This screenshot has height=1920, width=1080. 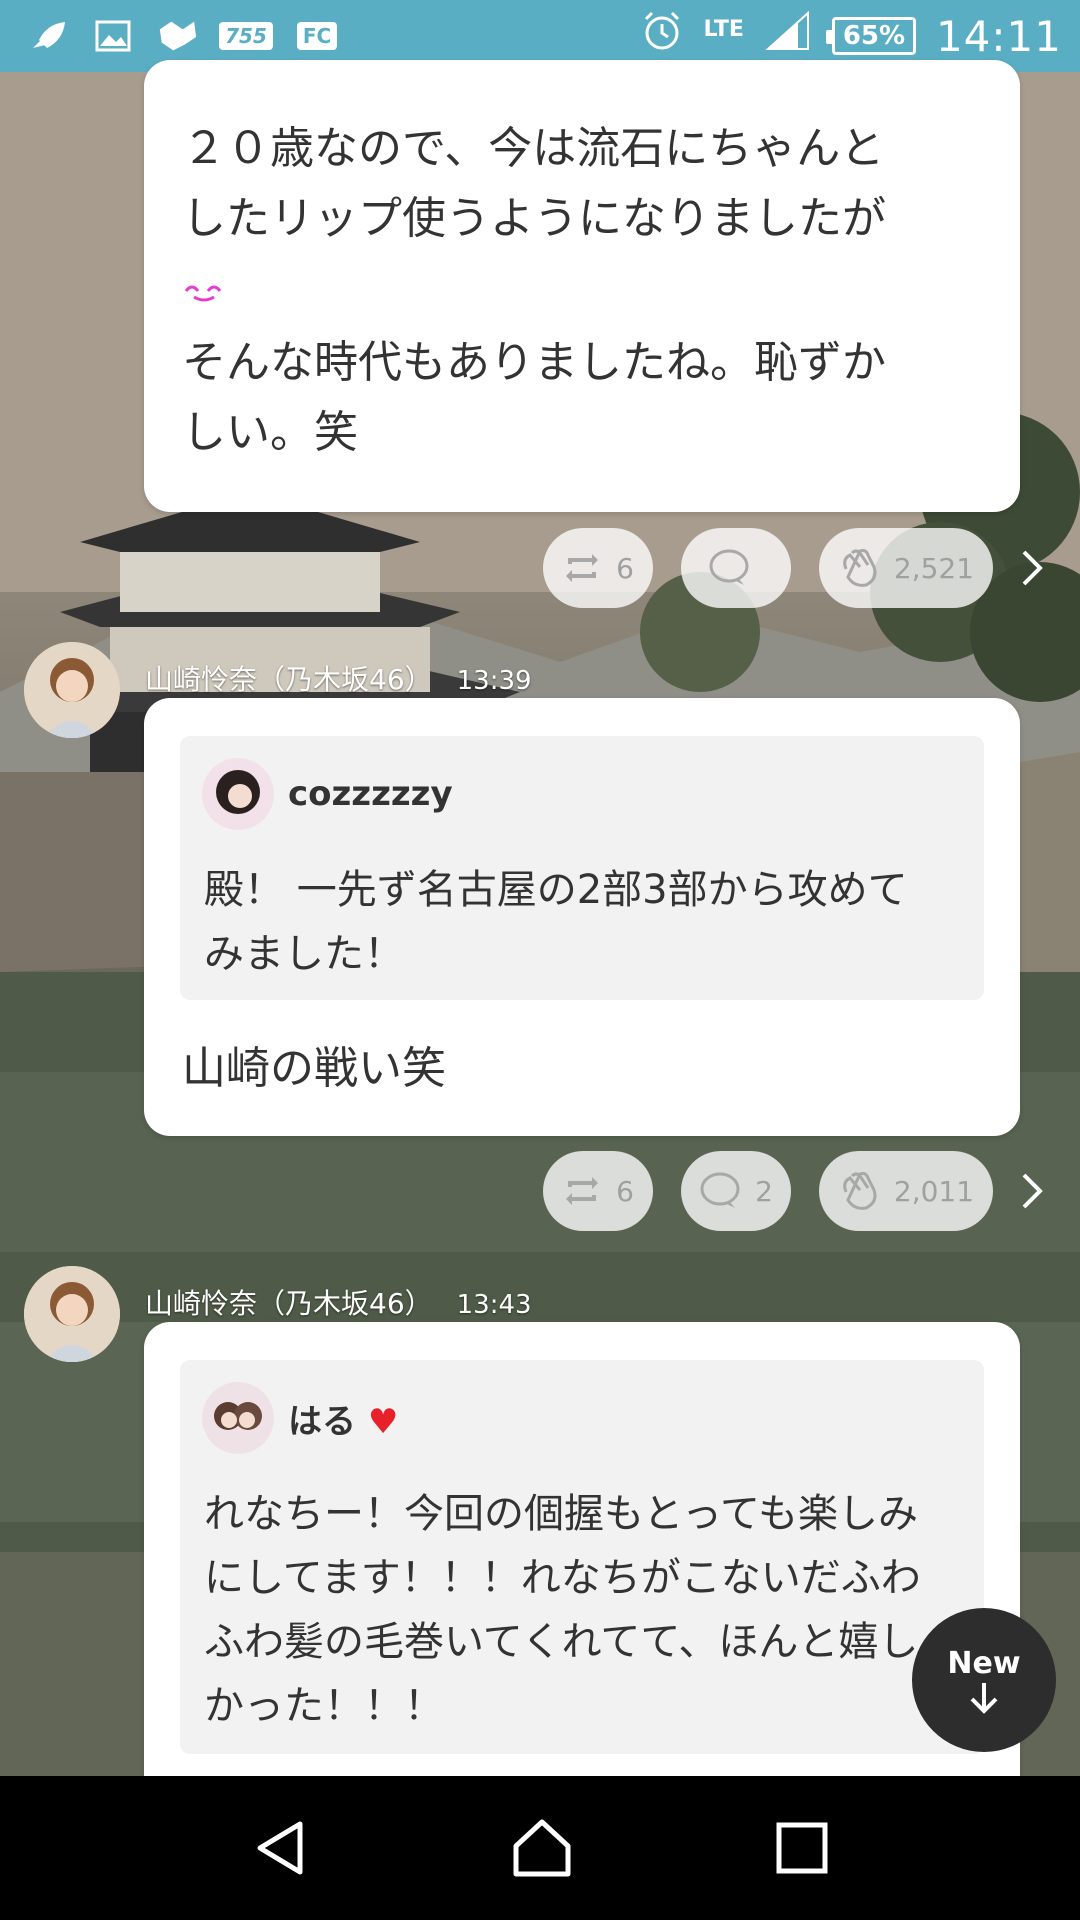 What do you see at coordinates (556, 890) in the screenshot?
I see `quote-text-line: 殿！ 一先ず名古屋の2部3部から攻めて` at bounding box center [556, 890].